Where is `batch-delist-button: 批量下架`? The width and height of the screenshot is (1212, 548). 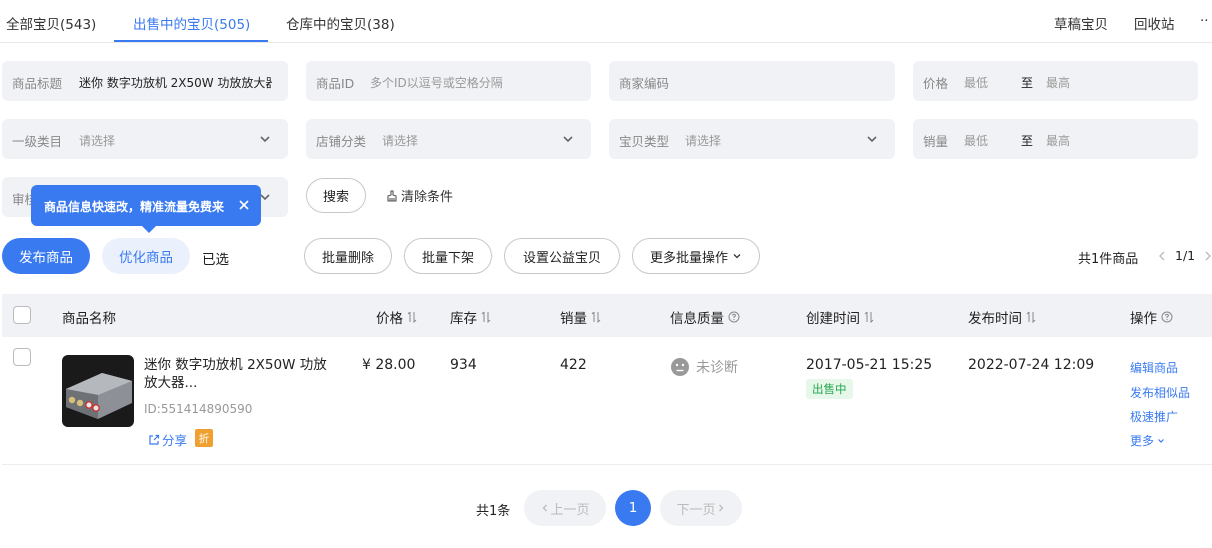
batch-delist-button: 批量下架 is located at coordinates (448, 256).